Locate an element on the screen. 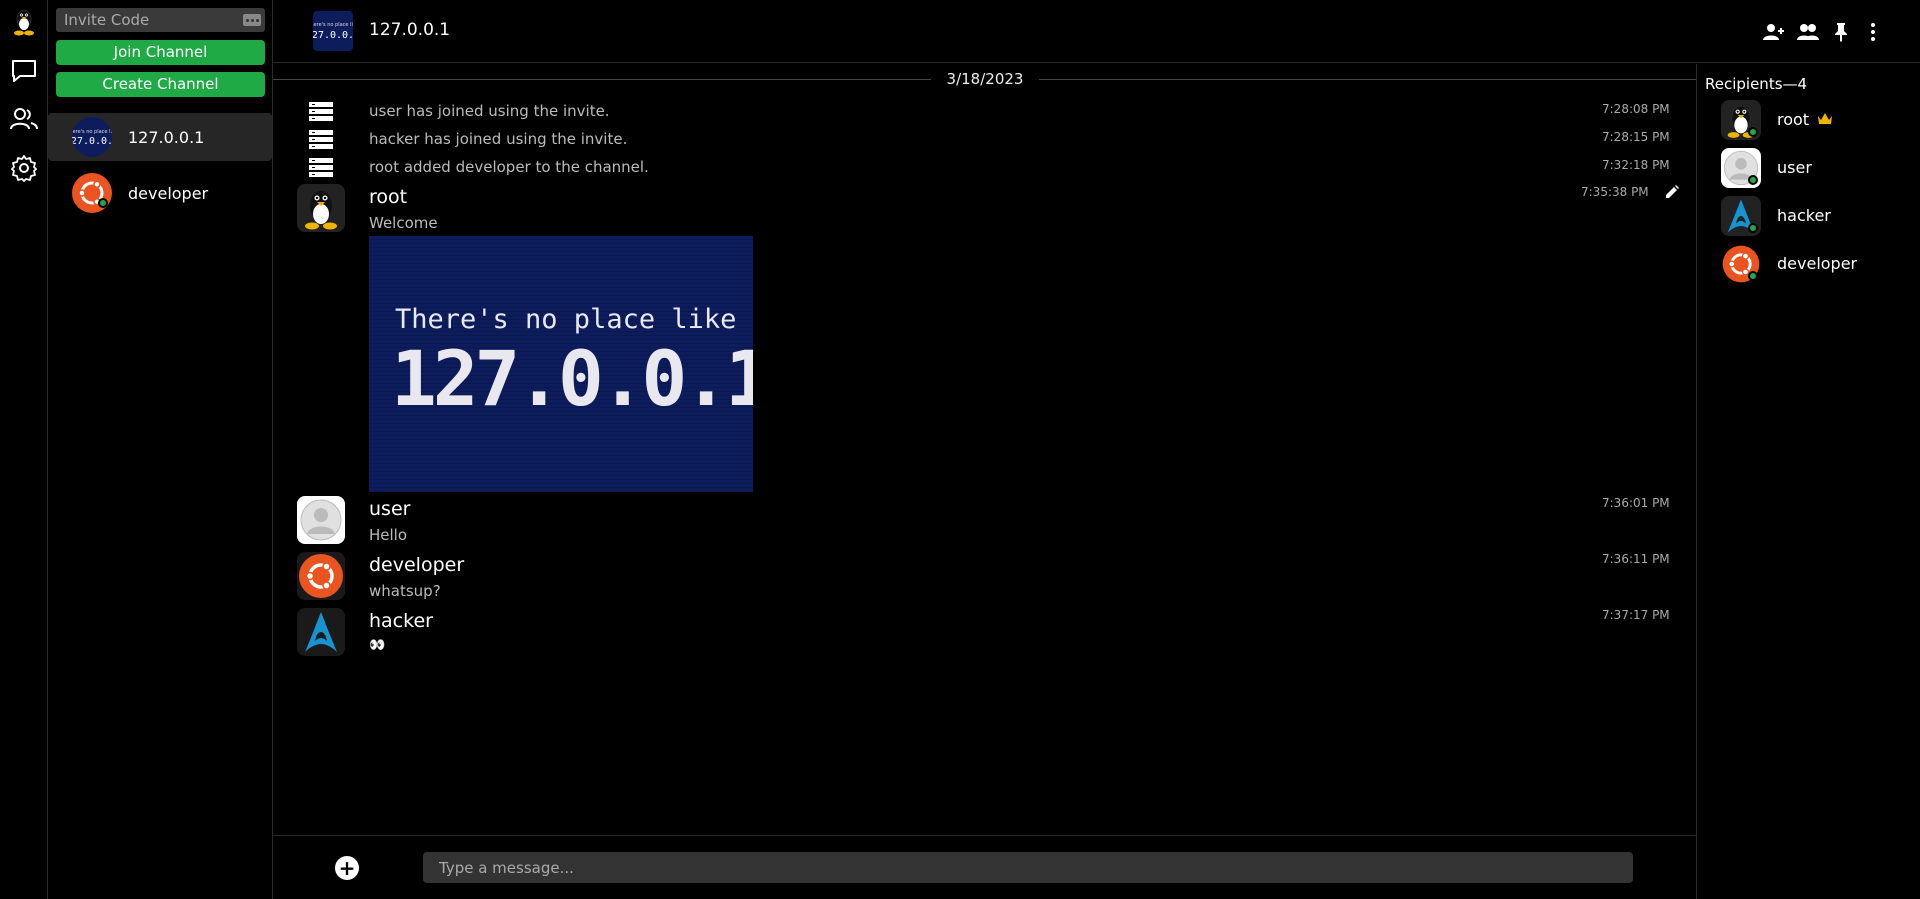  recipient-name: developer is located at coordinates (1817, 263).